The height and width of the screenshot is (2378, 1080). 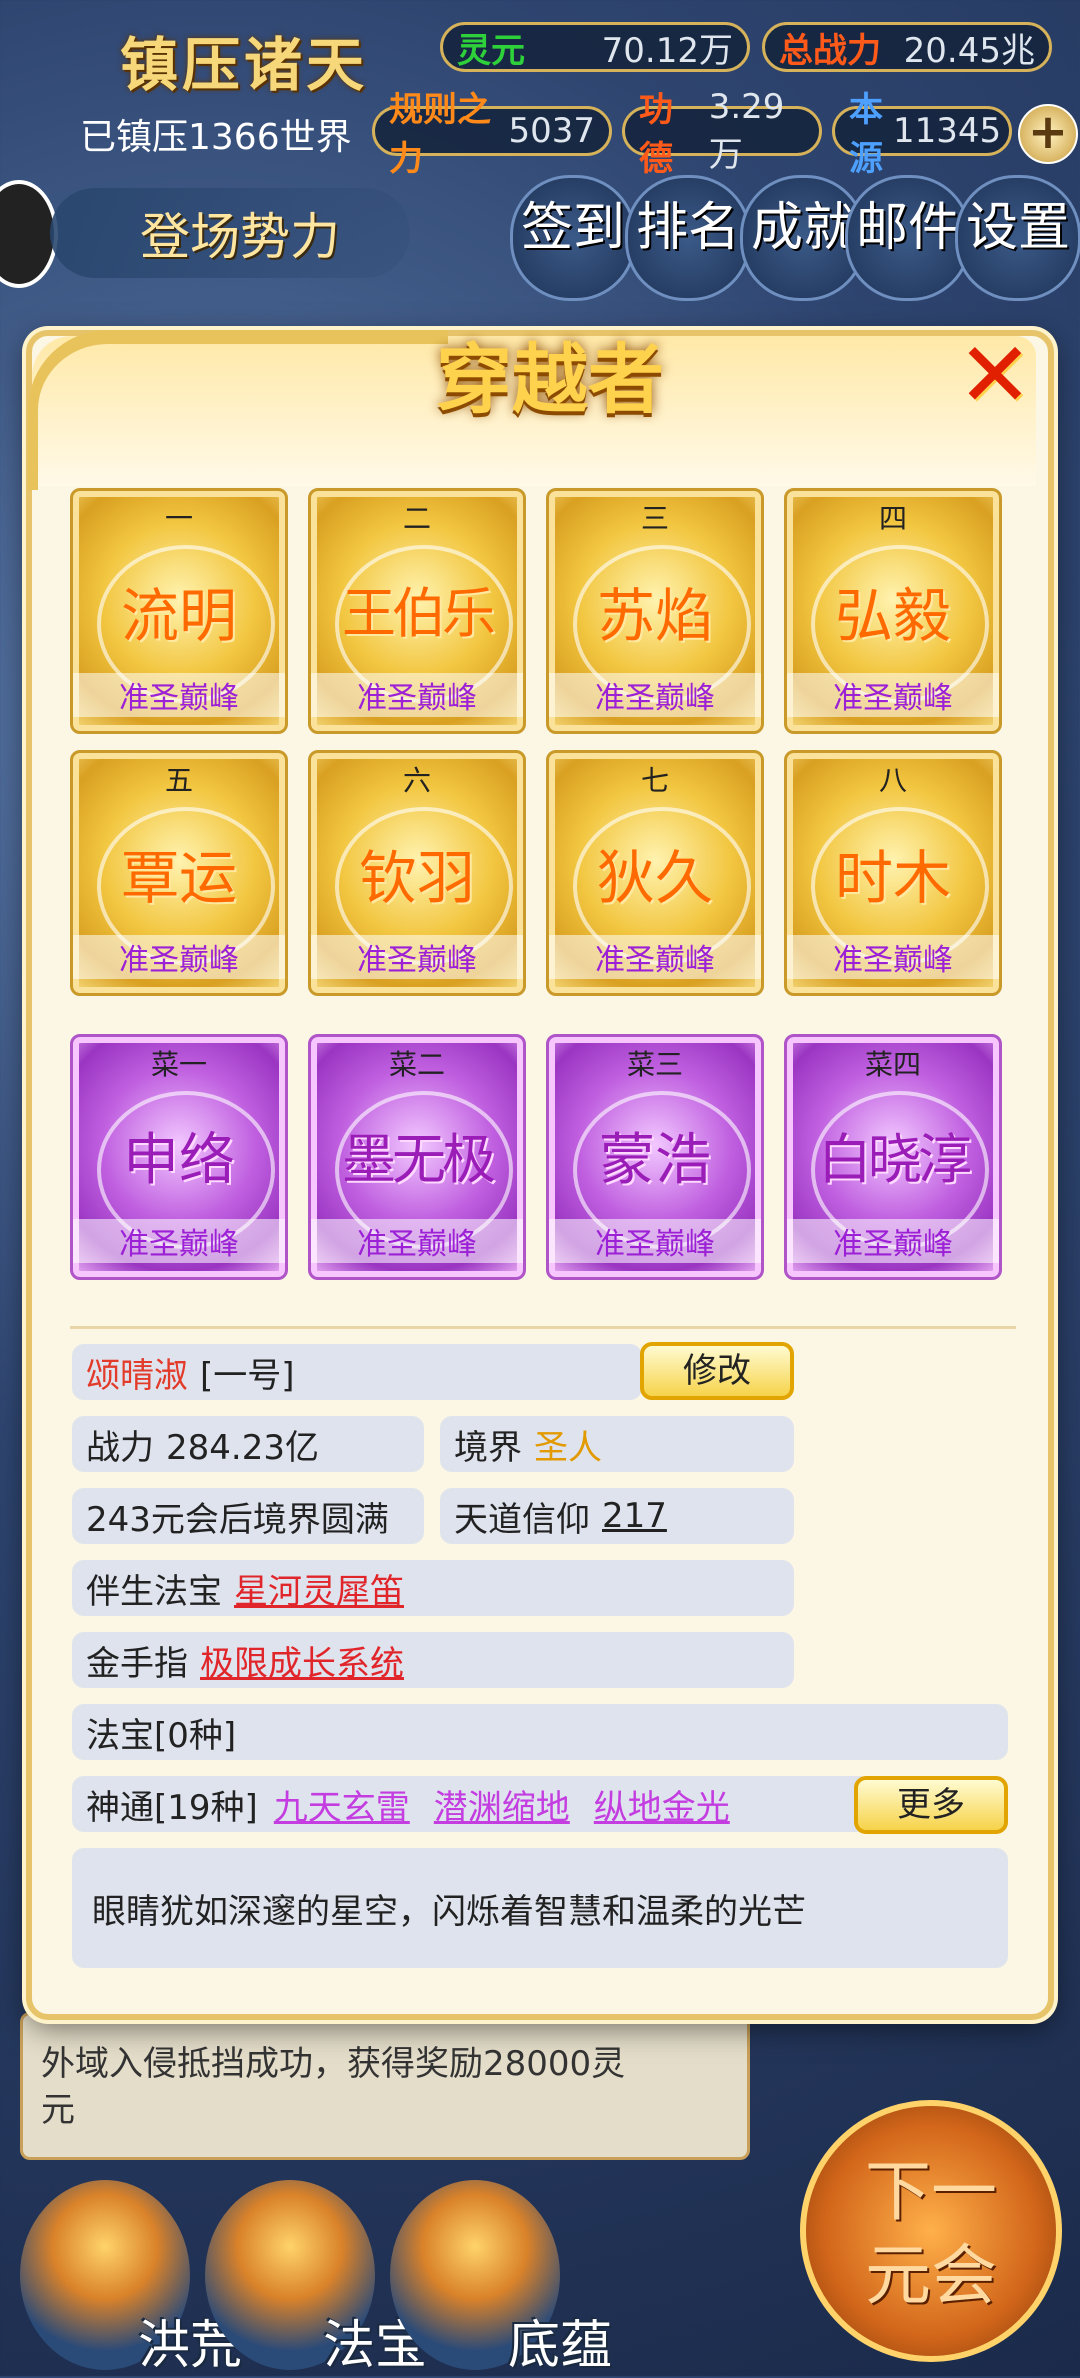 I want to click on stat-value: 20.45兆, so click(x=969, y=50).